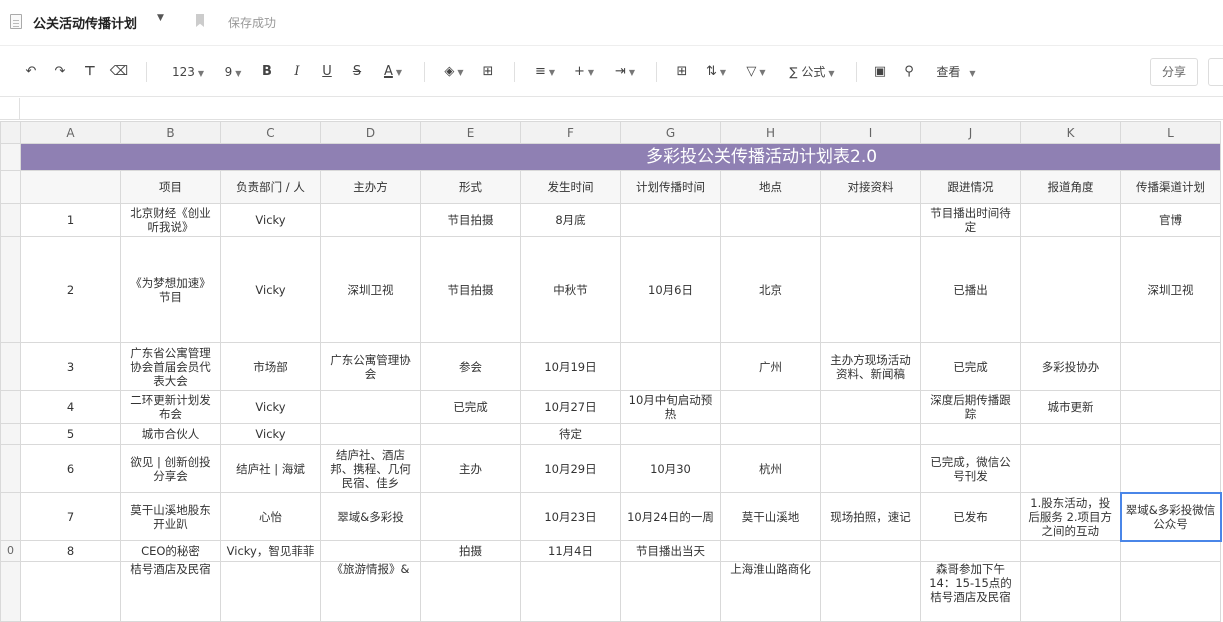 The width and height of the screenshot is (1223, 622). What do you see at coordinates (1070, 407) in the screenshot?
I see `table-cell: 城市更新` at bounding box center [1070, 407].